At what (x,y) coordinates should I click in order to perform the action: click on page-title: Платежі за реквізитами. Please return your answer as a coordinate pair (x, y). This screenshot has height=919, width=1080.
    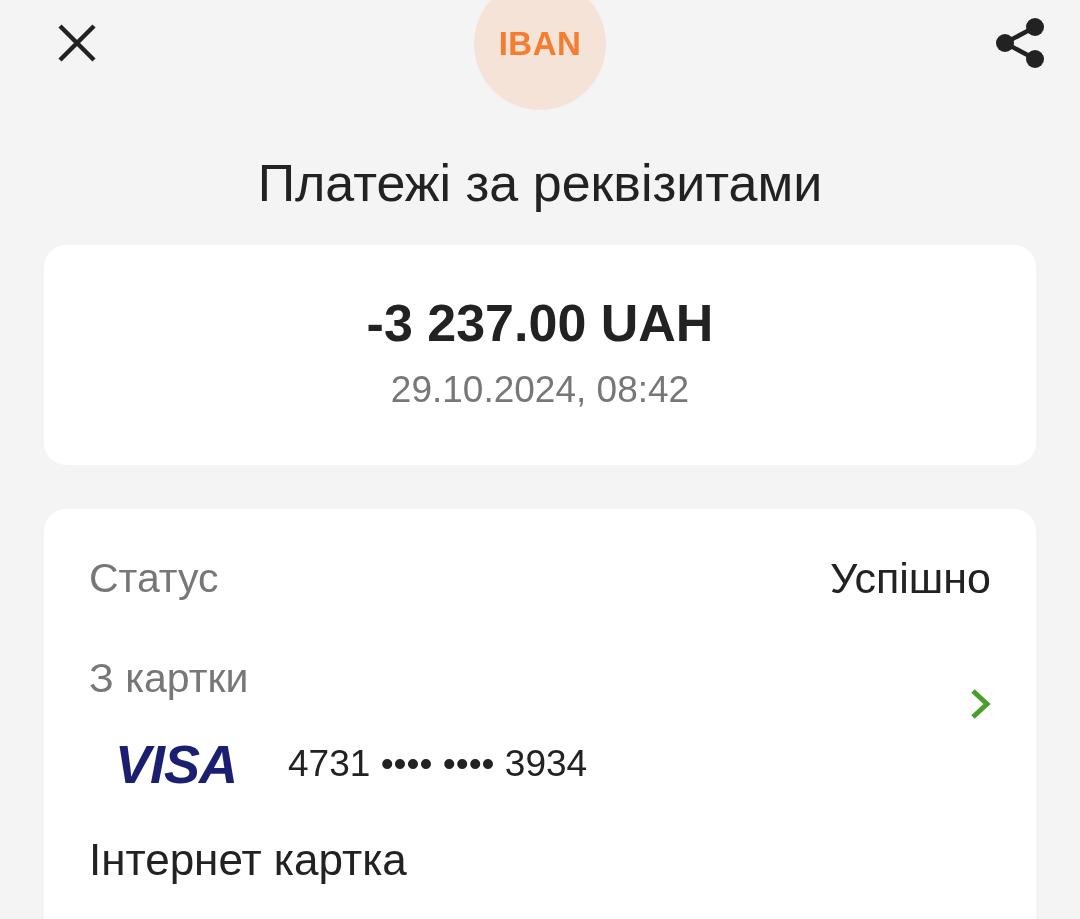
    Looking at the image, I should click on (540, 183).